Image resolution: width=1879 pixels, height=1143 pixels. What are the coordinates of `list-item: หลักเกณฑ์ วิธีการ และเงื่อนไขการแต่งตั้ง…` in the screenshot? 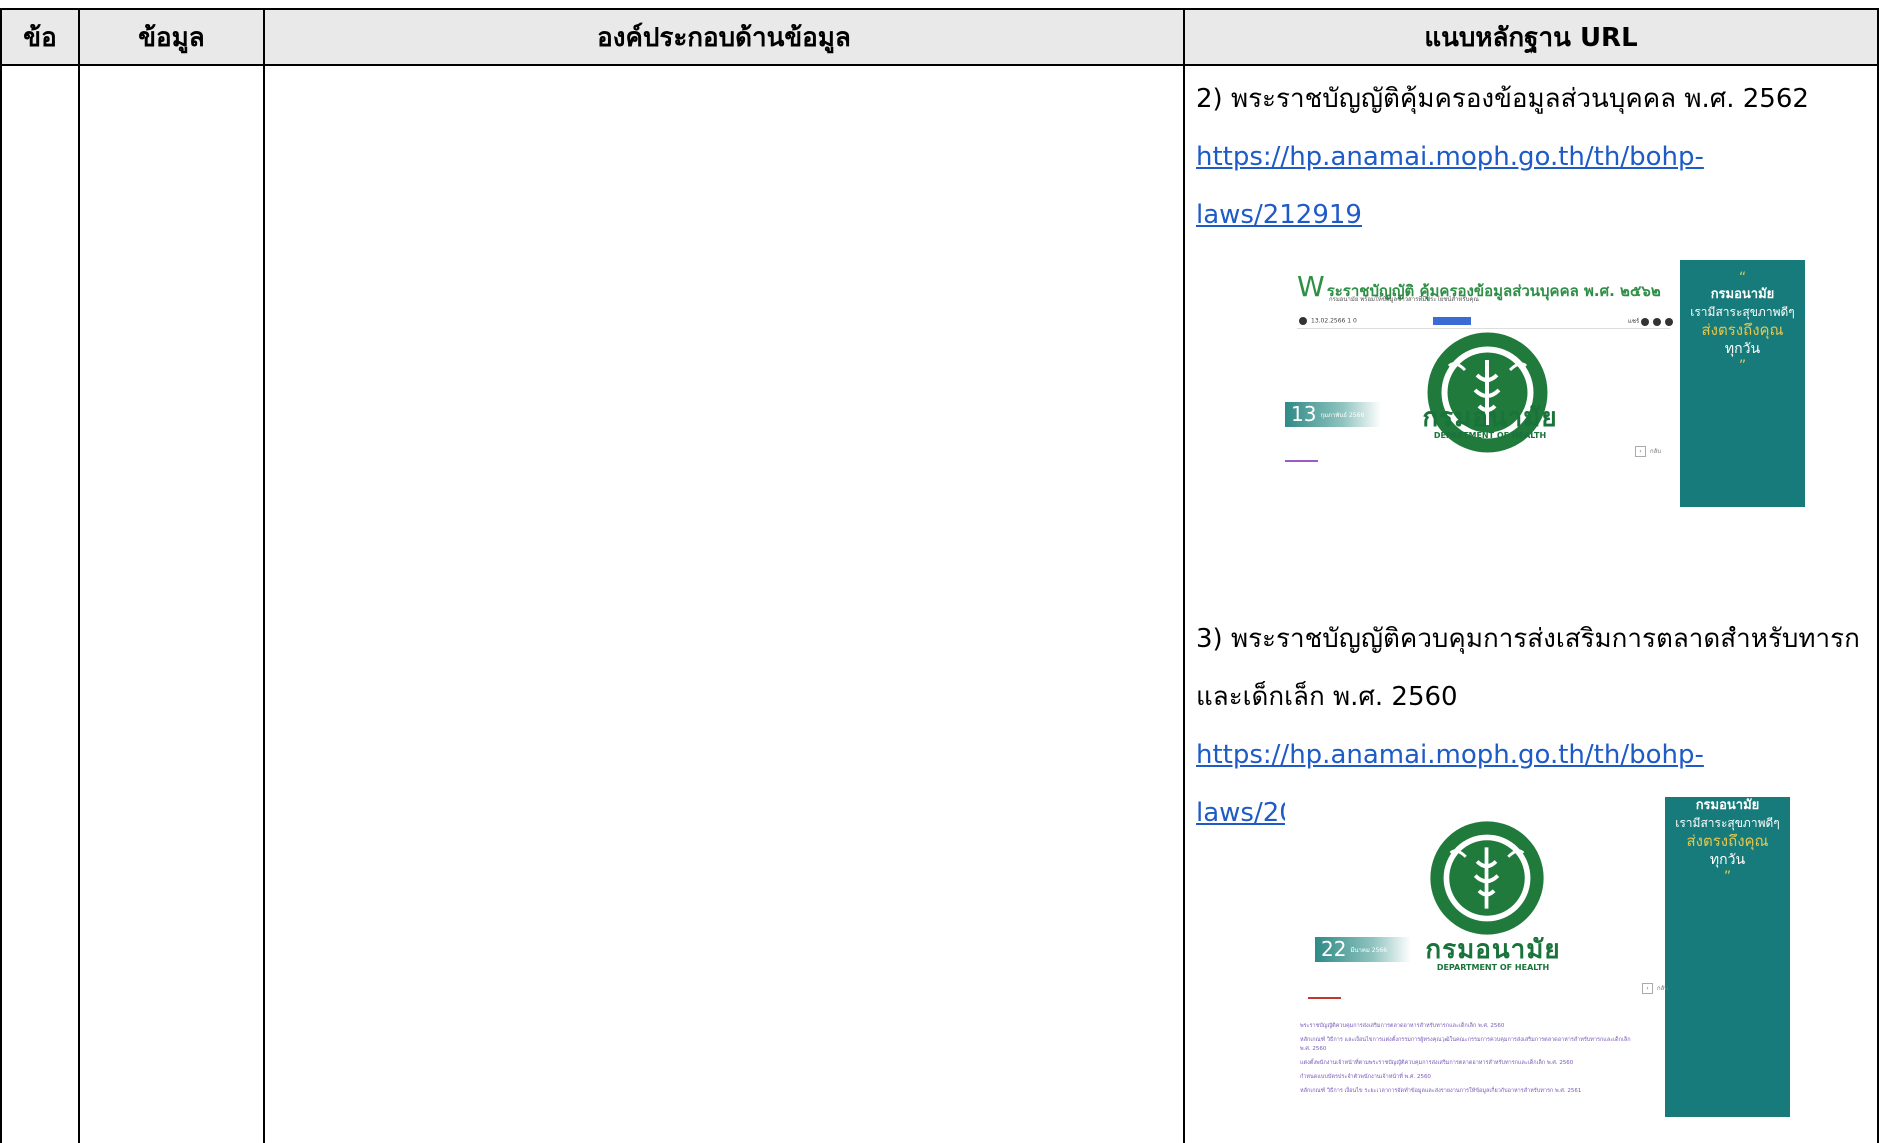 It's located at (1465, 1044).